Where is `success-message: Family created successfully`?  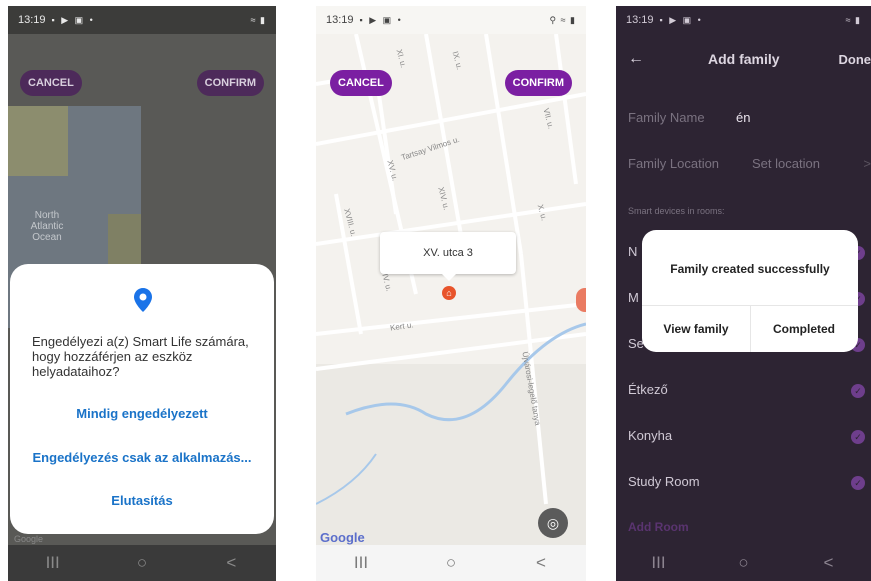
success-message: Family created successfully is located at coordinates (750, 269).